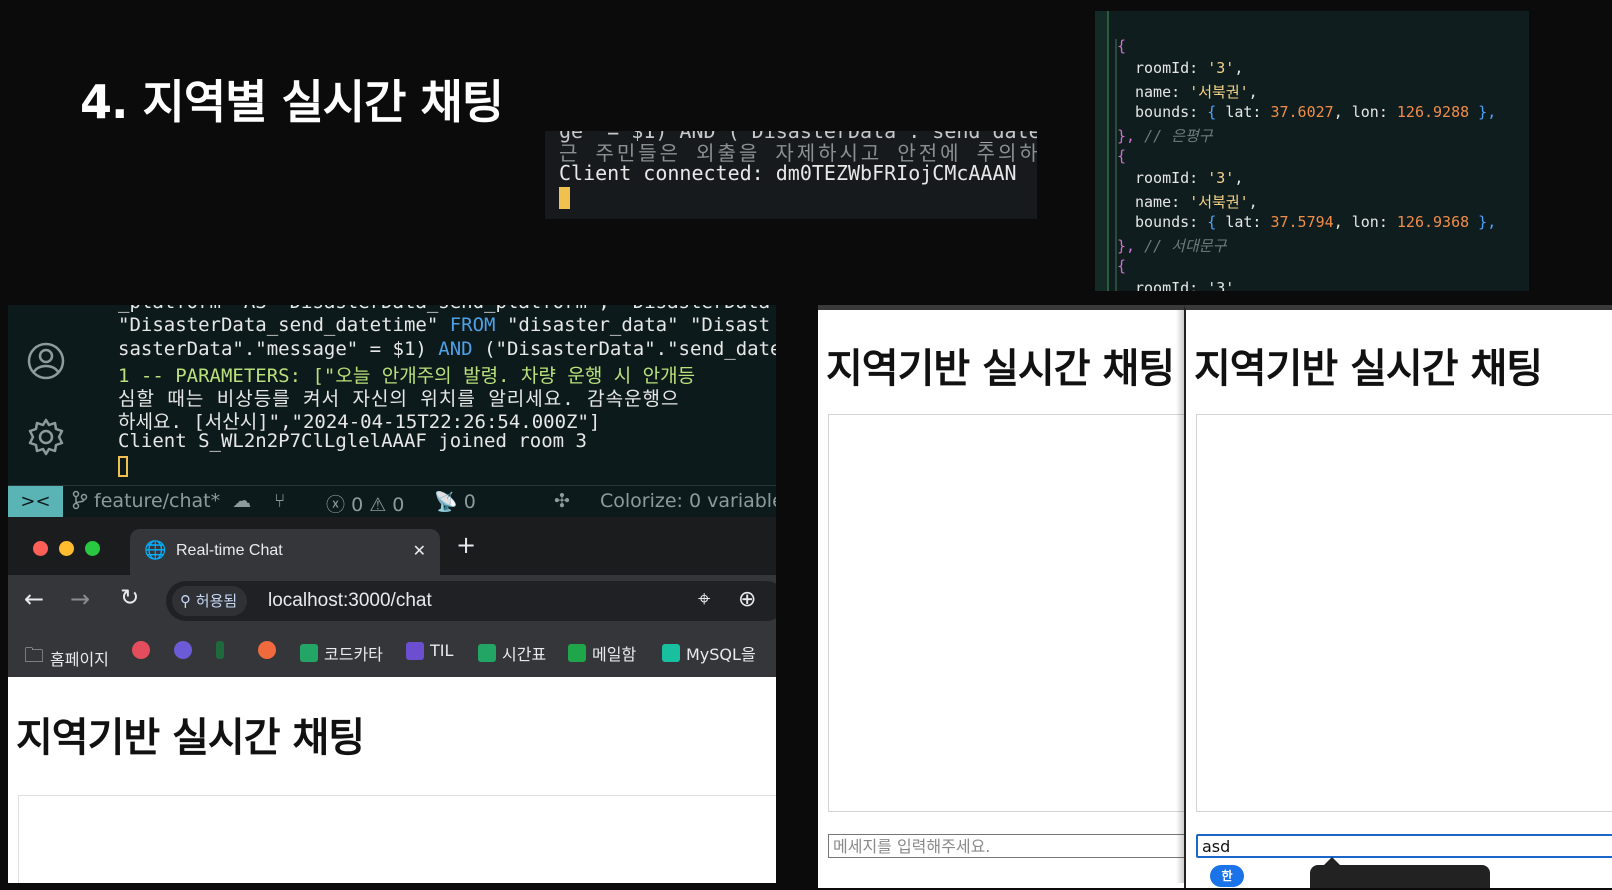 The width and height of the screenshot is (1612, 890). Describe the element at coordinates (285, 552) in the screenshot. I see `tab-real-time-chat: 🌐 Real-time Chat ✕` at that location.